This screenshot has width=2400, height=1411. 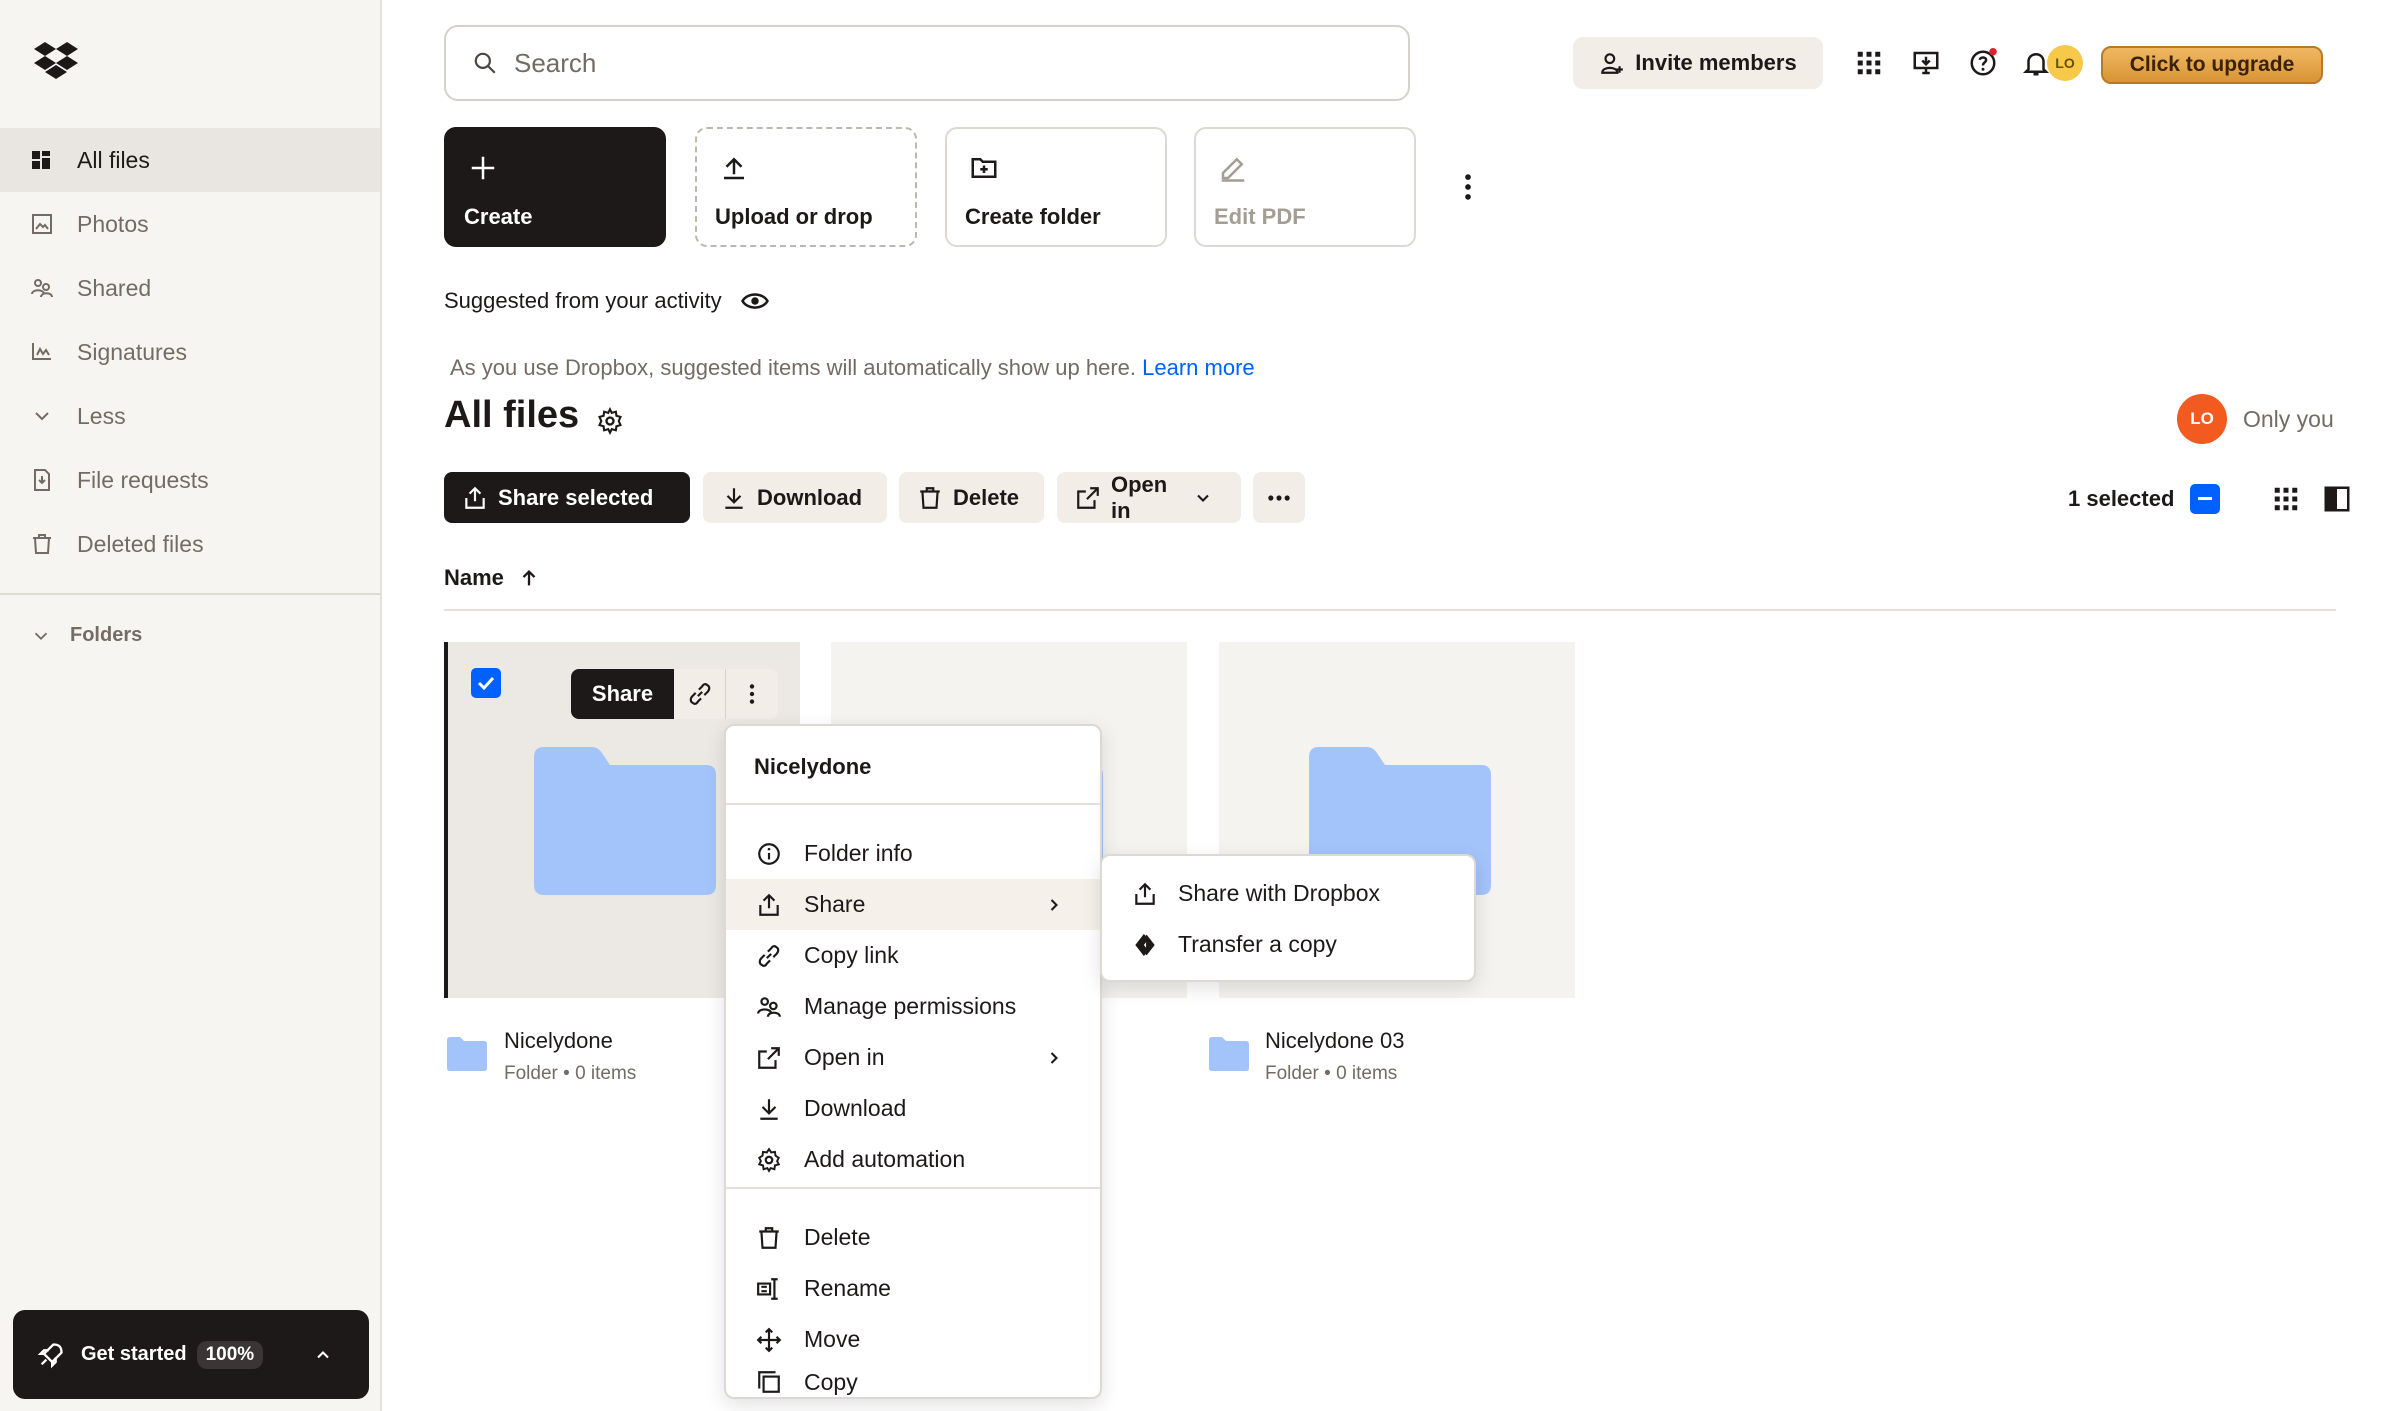 What do you see at coordinates (56, 60) in the screenshot?
I see `dropbox-logo-icon` at bounding box center [56, 60].